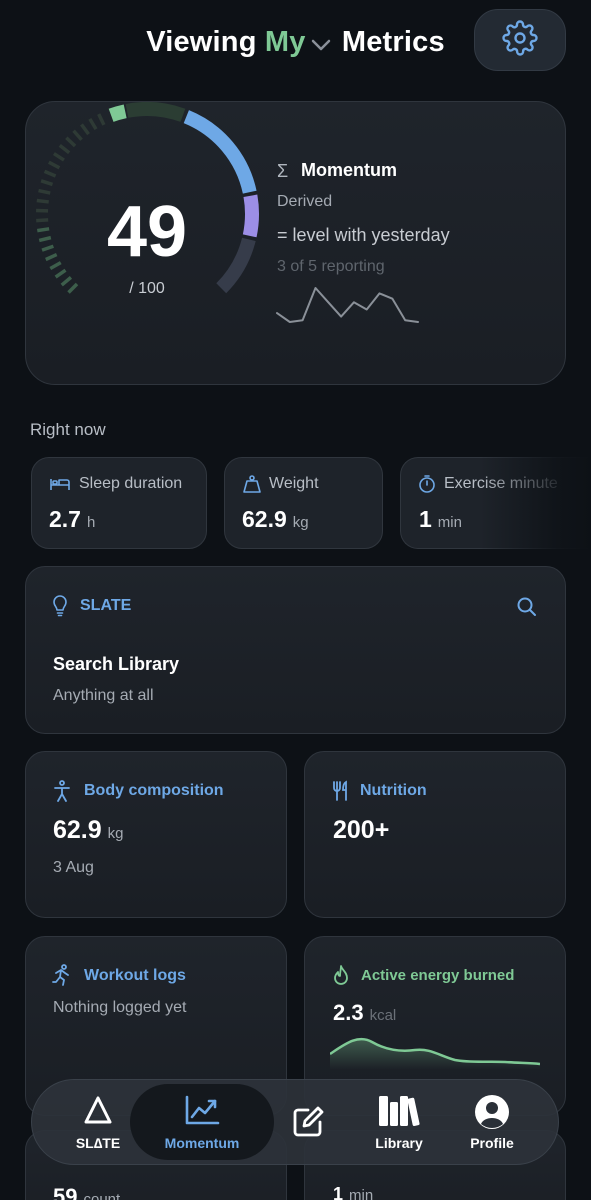  I want to click on settings-button, so click(520, 40).